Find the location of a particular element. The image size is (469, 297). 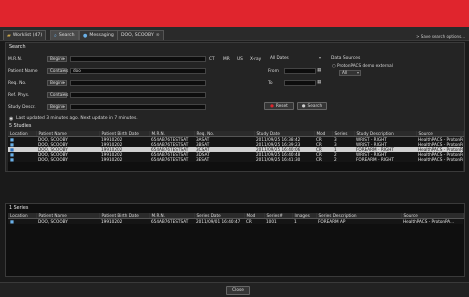

series-title: 1 Series is located at coordinates (19, 208).